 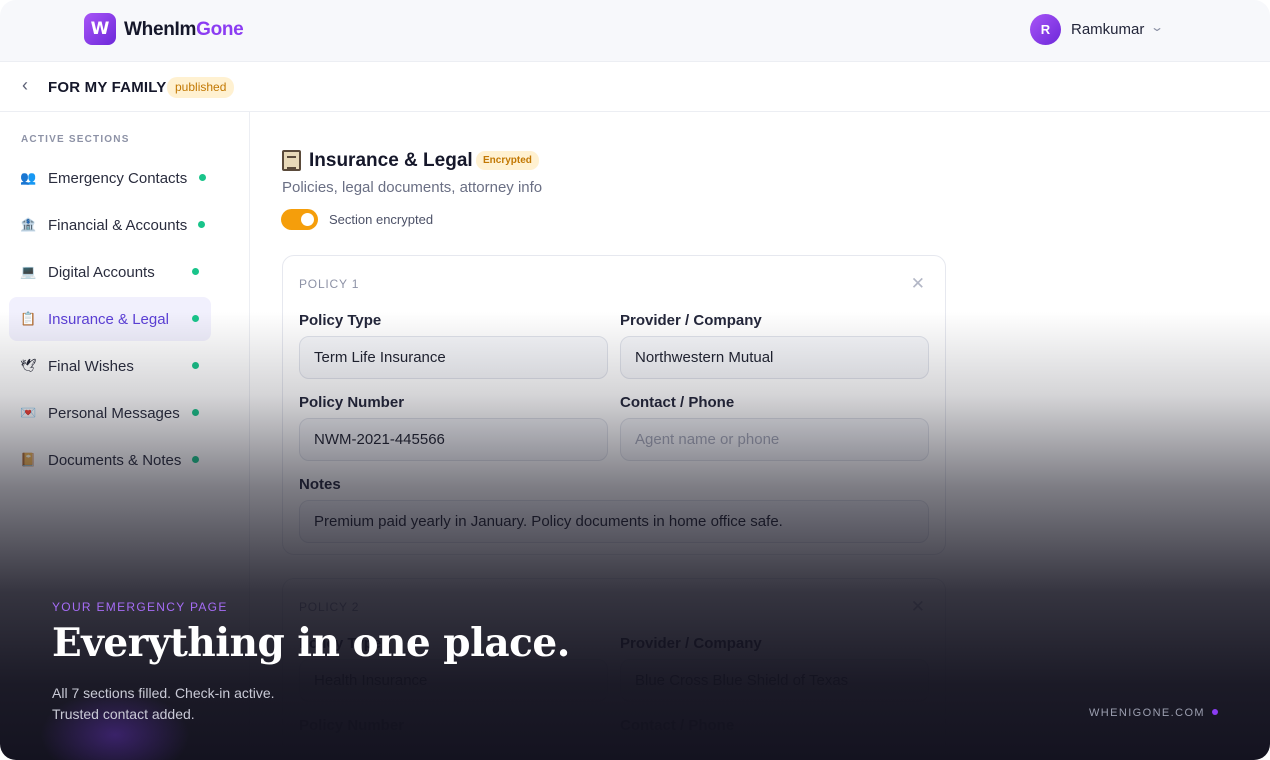 I want to click on policy-number-input, so click(x=453, y=439).